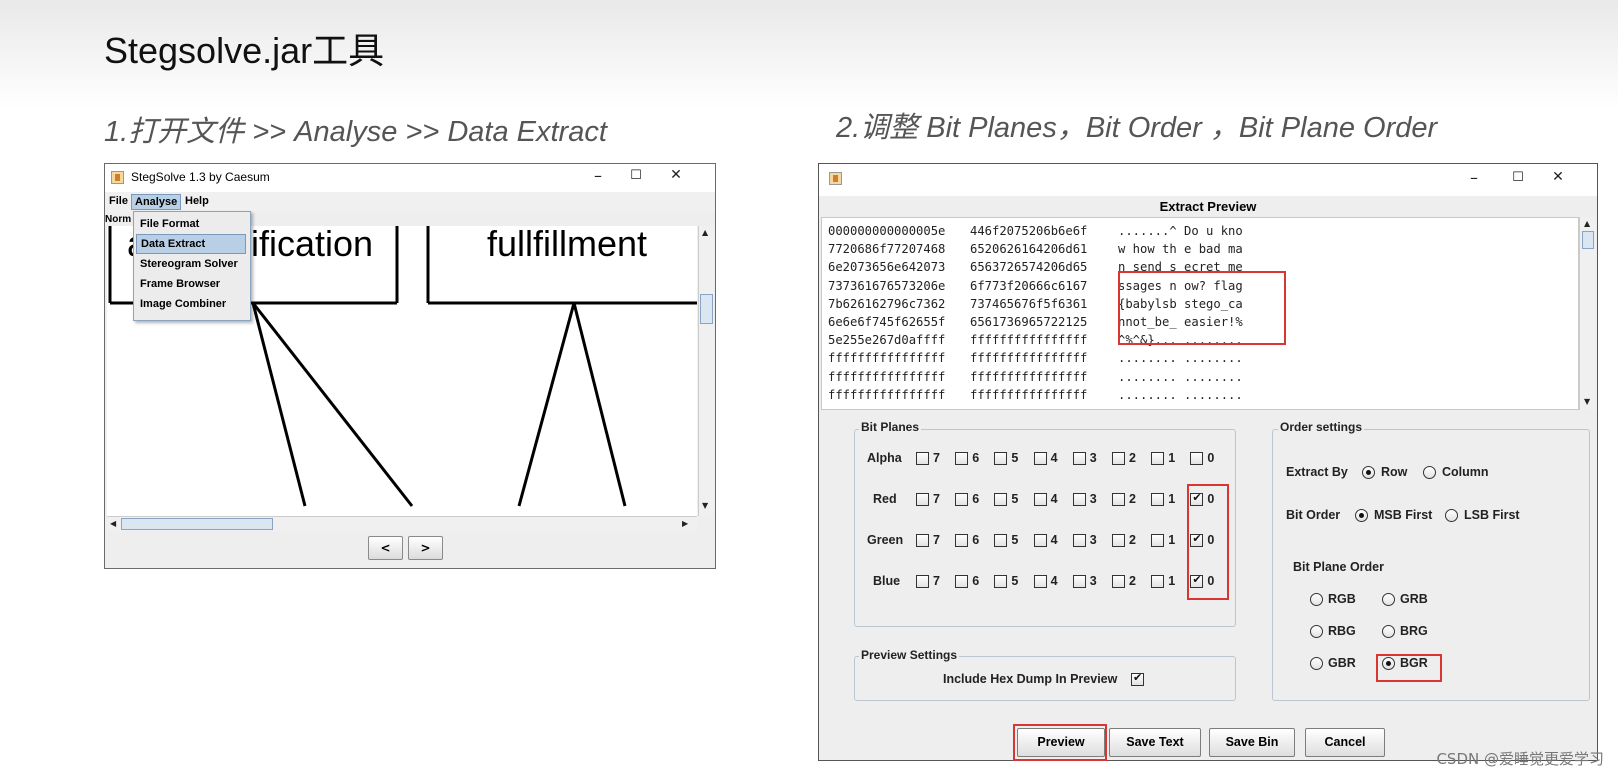  I want to click on menu-item-file-format: File Format, so click(191, 224).